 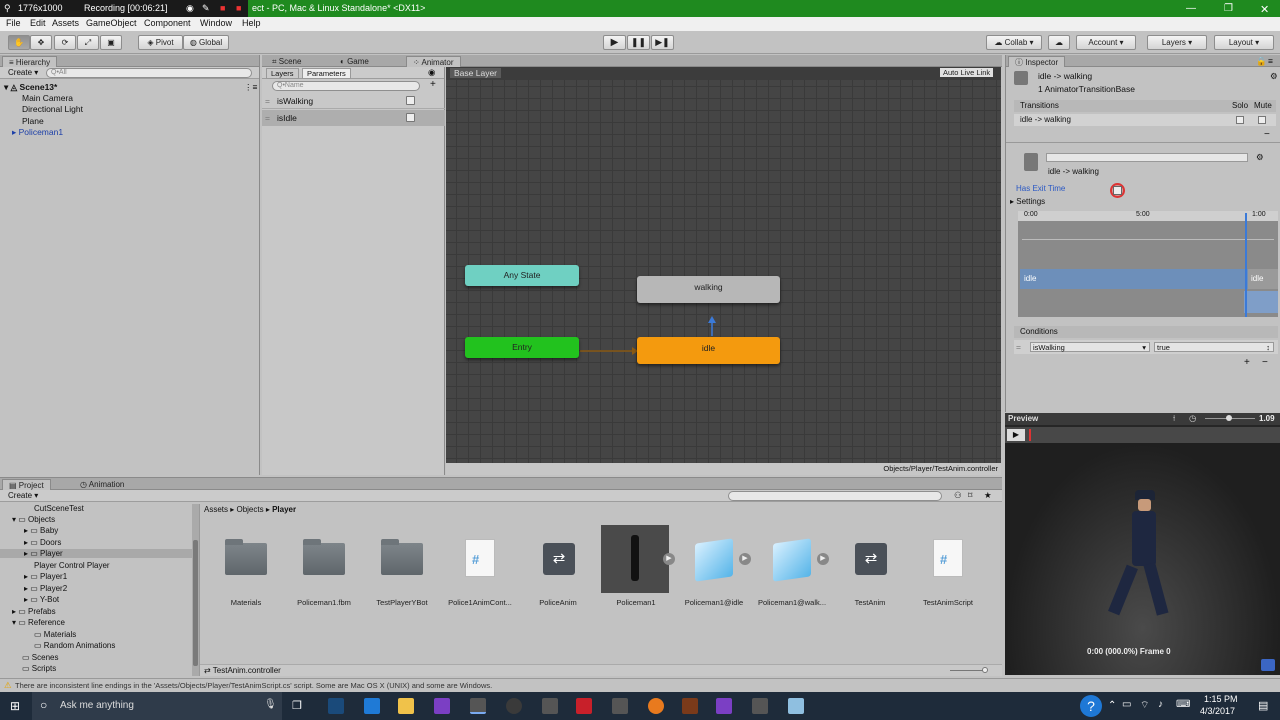 I want to click on scale-tool-icon: ⤢, so click(x=88, y=42).